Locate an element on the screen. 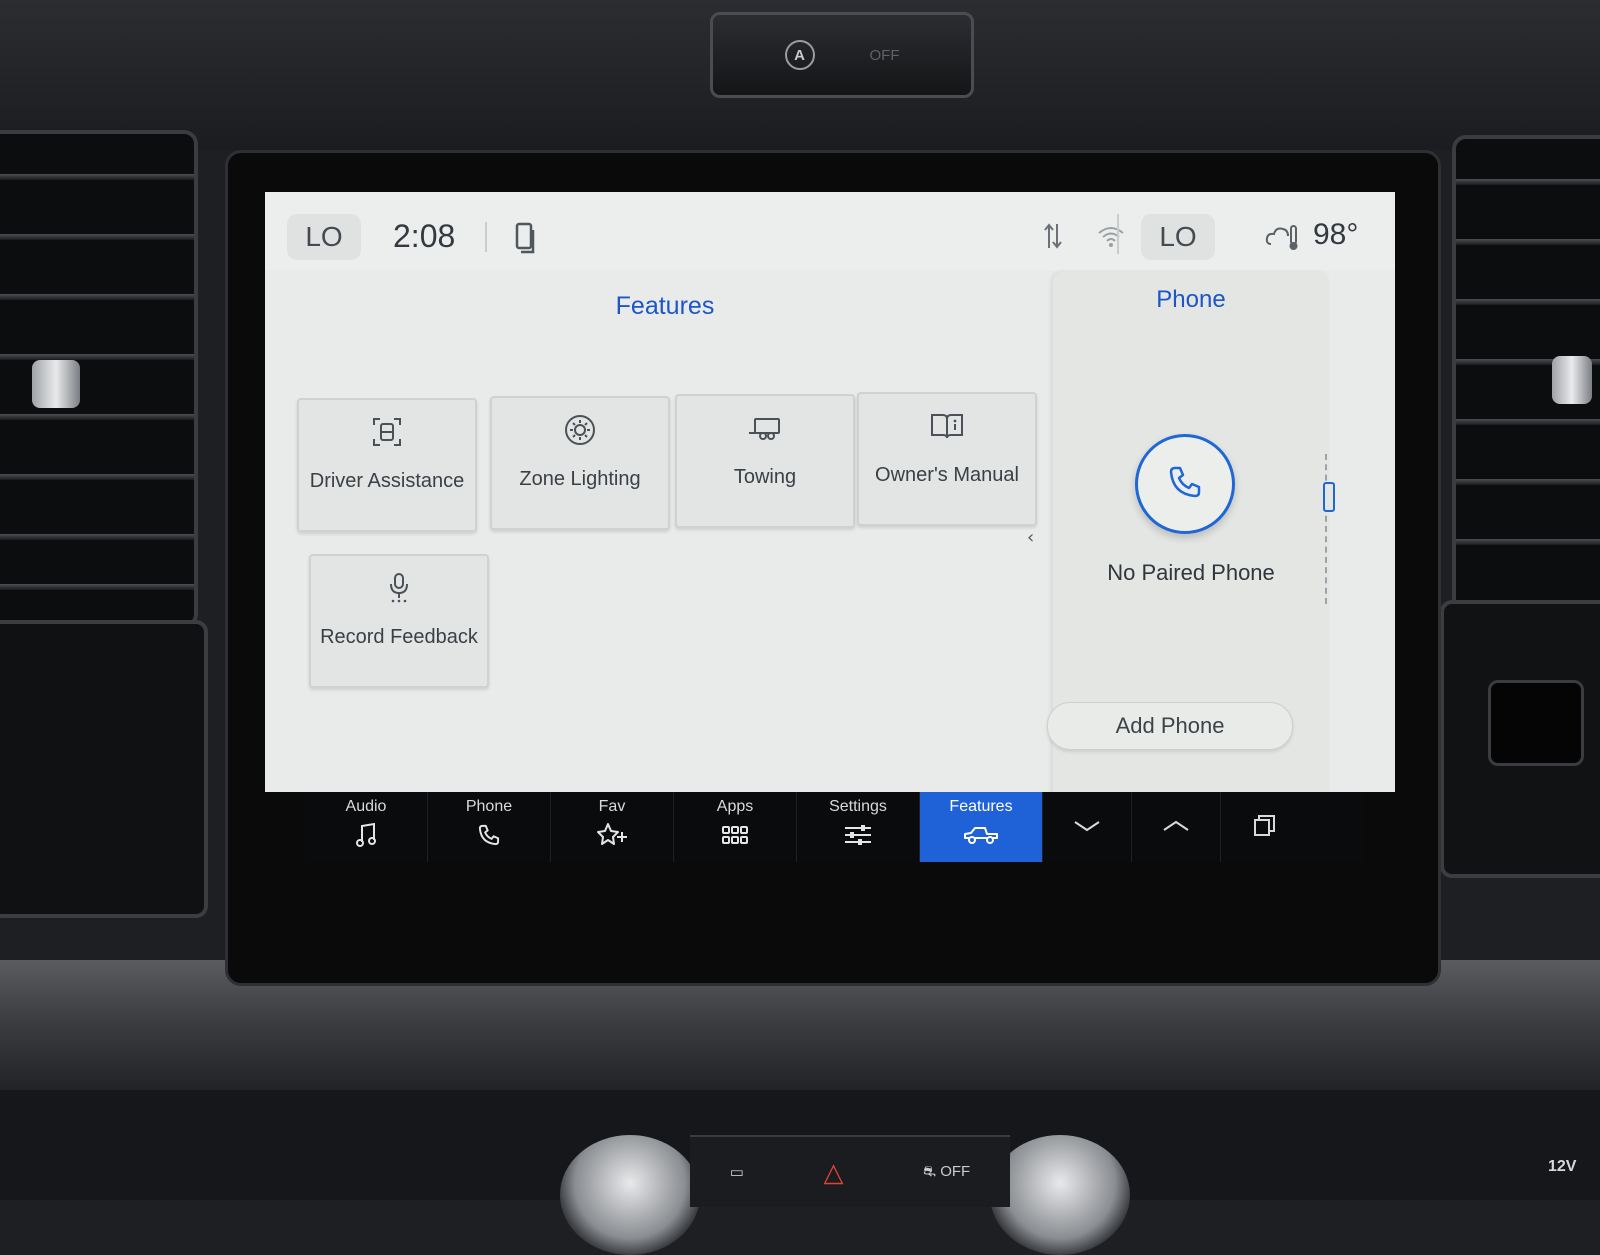  right-vent-knob is located at coordinates (1572, 380).